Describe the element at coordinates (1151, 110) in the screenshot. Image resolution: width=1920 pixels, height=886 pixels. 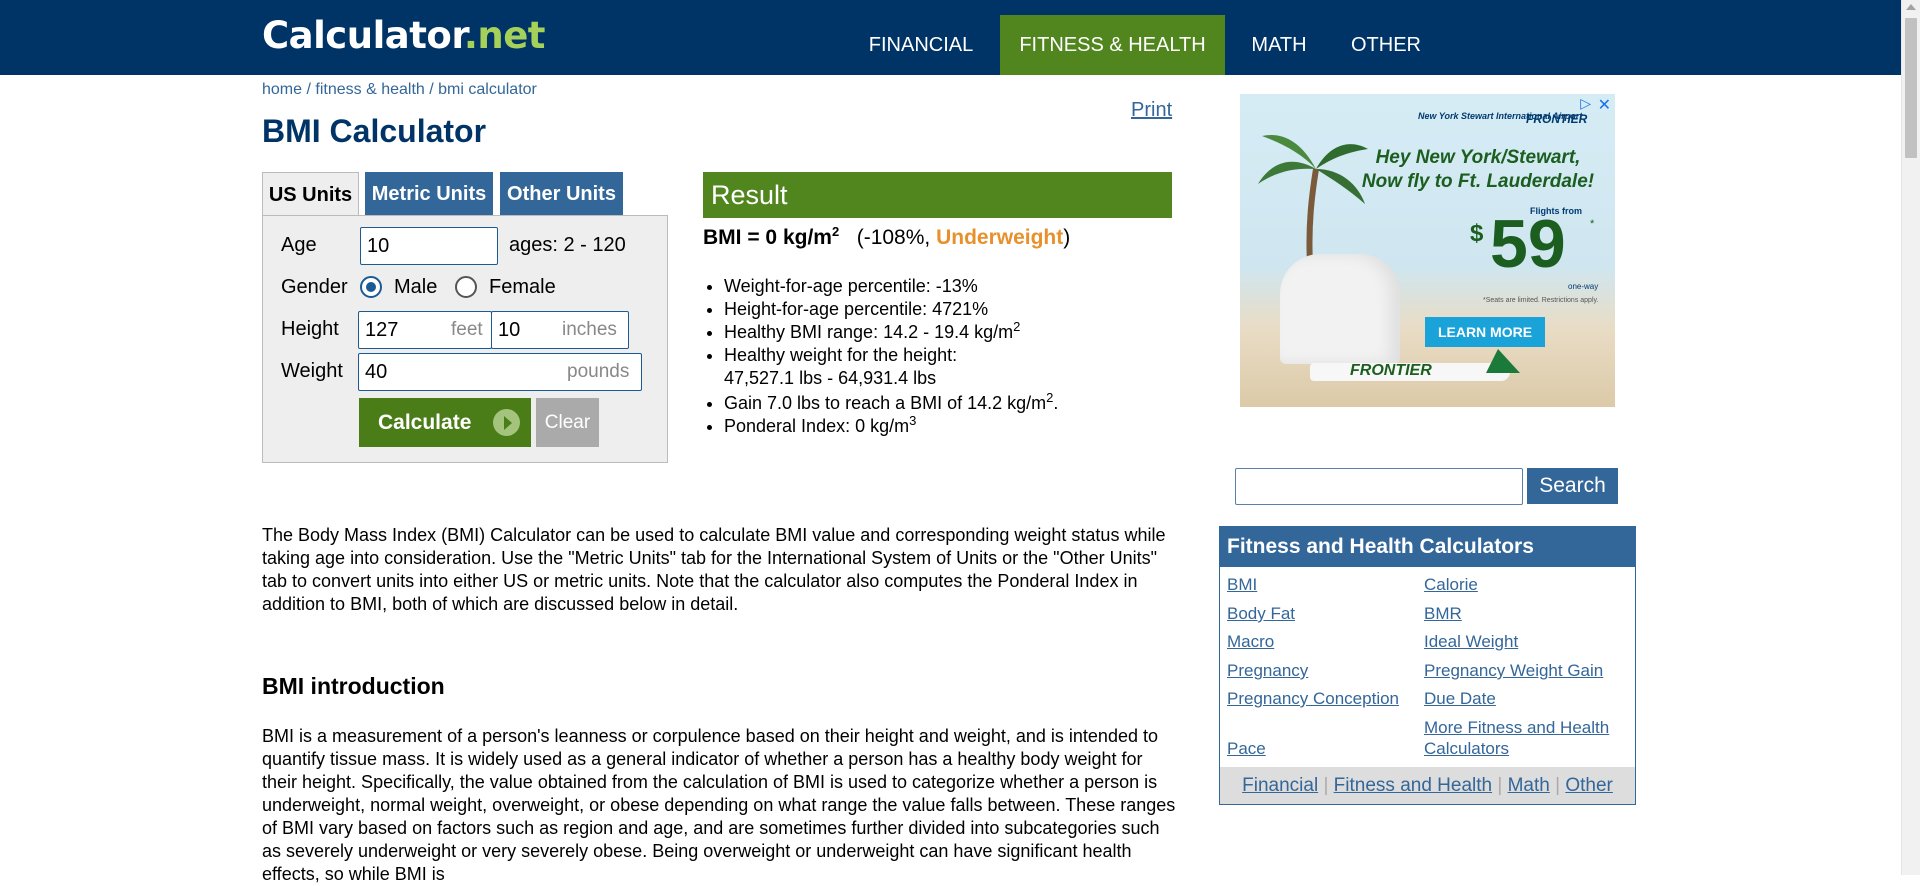
I see `print-link: Print` at that location.